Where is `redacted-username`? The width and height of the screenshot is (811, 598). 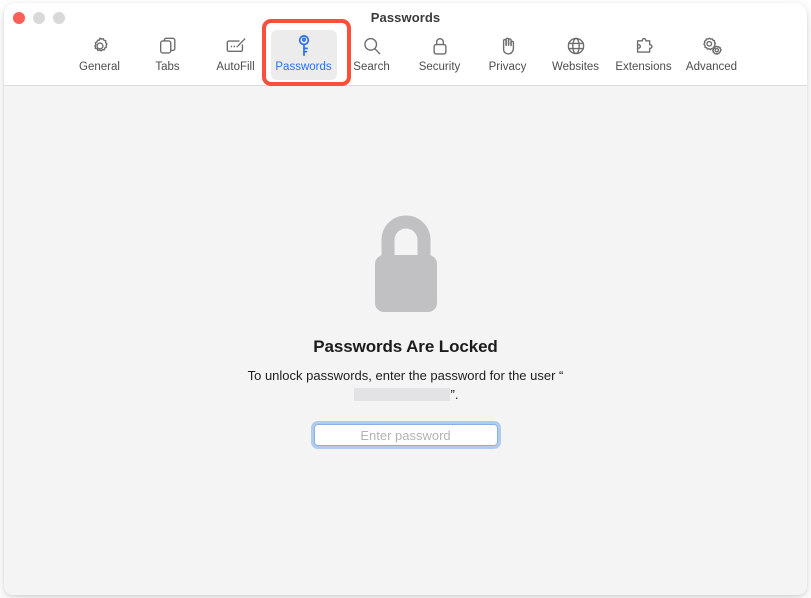 redacted-username is located at coordinates (401, 394).